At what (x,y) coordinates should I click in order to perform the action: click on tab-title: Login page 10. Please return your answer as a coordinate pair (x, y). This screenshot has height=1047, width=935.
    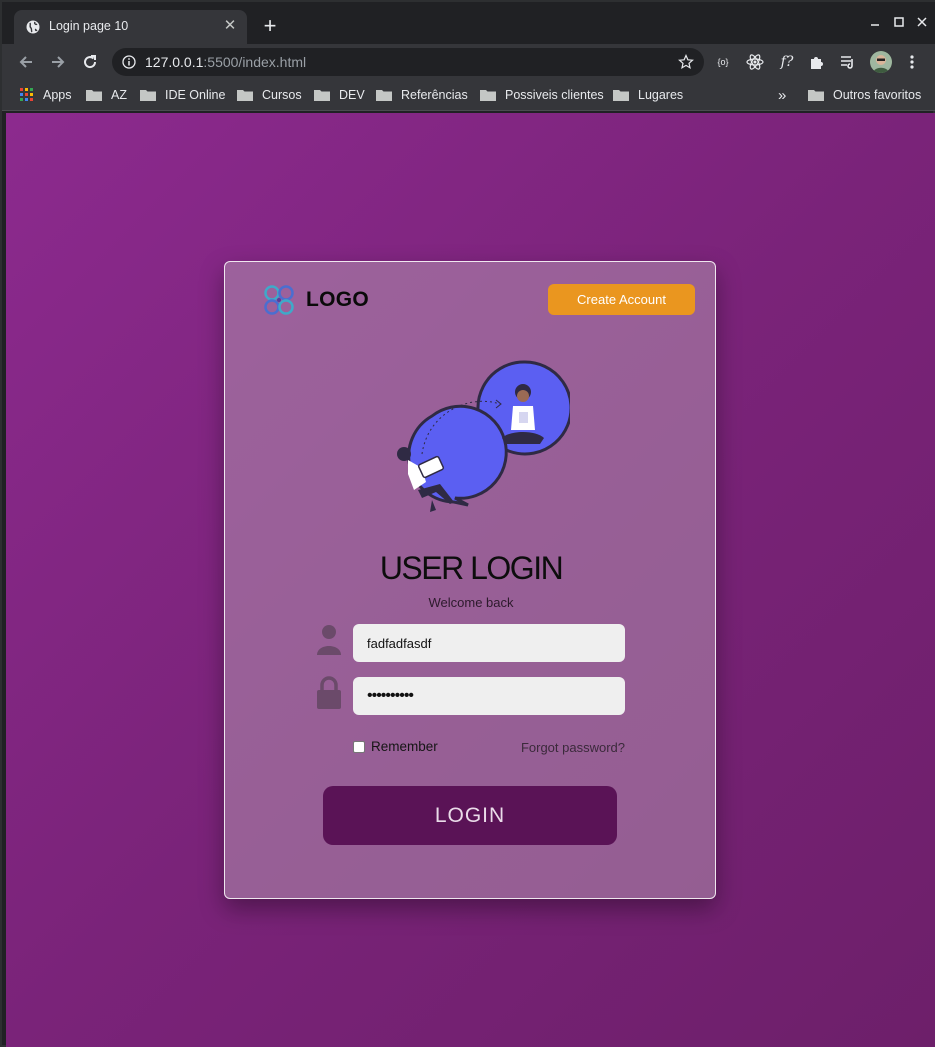
    Looking at the image, I should click on (89, 26).